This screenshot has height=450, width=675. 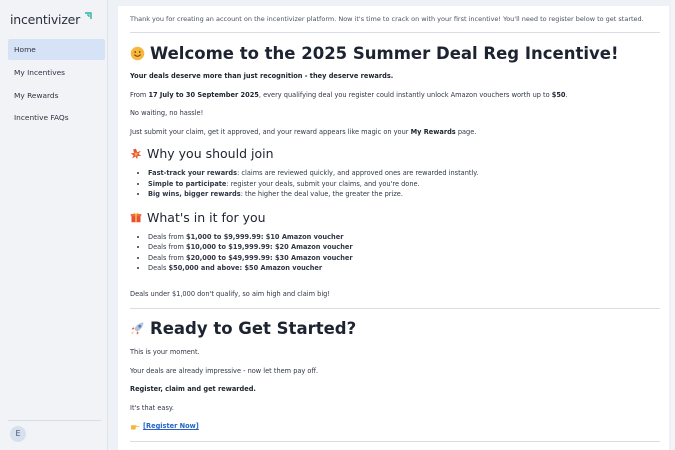 I want to click on dates-pre: From, so click(x=139, y=94).